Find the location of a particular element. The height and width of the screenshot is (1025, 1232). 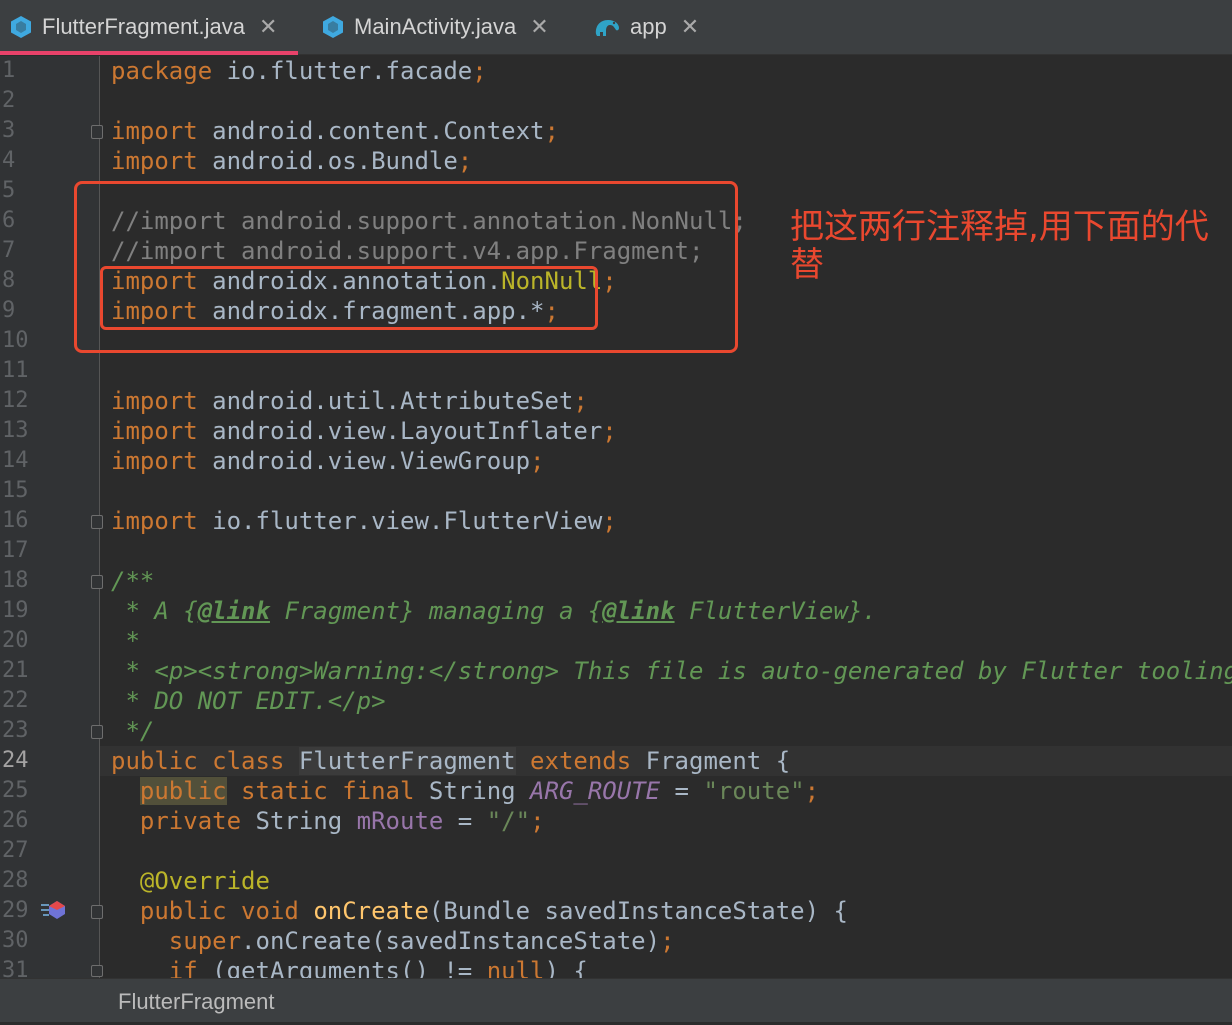

code-line-30: super.onCreate(savedInstanceState); is located at coordinates (421, 941).